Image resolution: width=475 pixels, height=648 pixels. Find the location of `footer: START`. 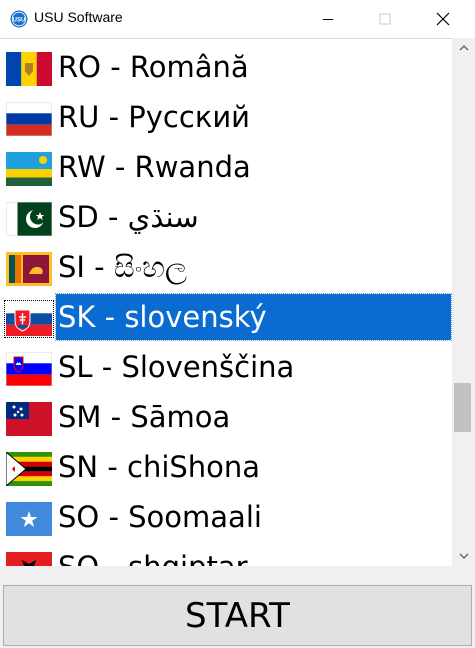

footer: START is located at coordinates (237, 607).